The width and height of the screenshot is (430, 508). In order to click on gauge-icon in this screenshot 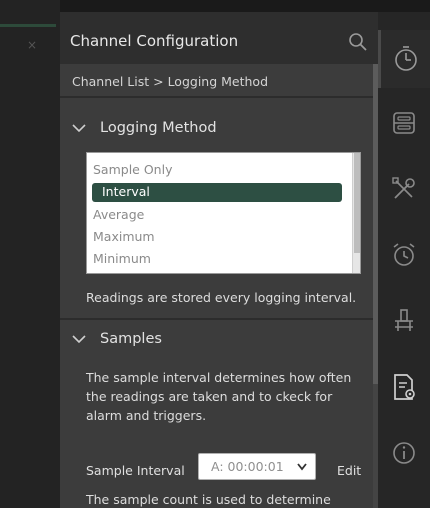, I will do `click(405, 58)`.